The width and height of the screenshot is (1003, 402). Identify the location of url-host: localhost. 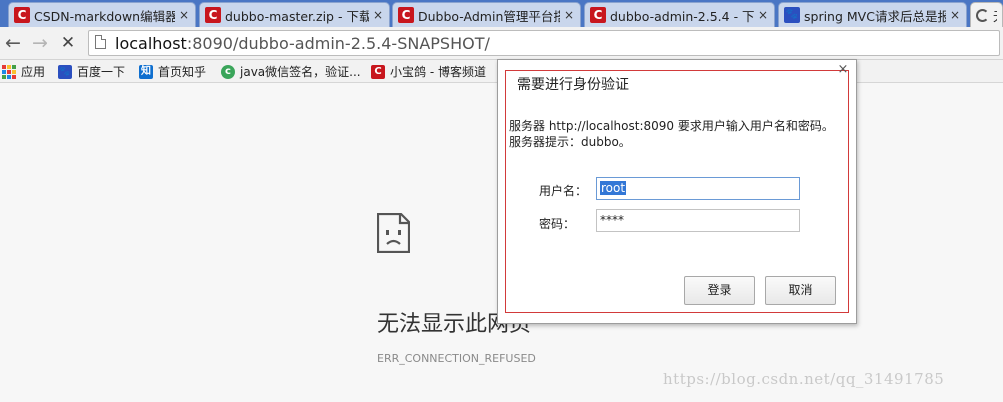
(151, 43).